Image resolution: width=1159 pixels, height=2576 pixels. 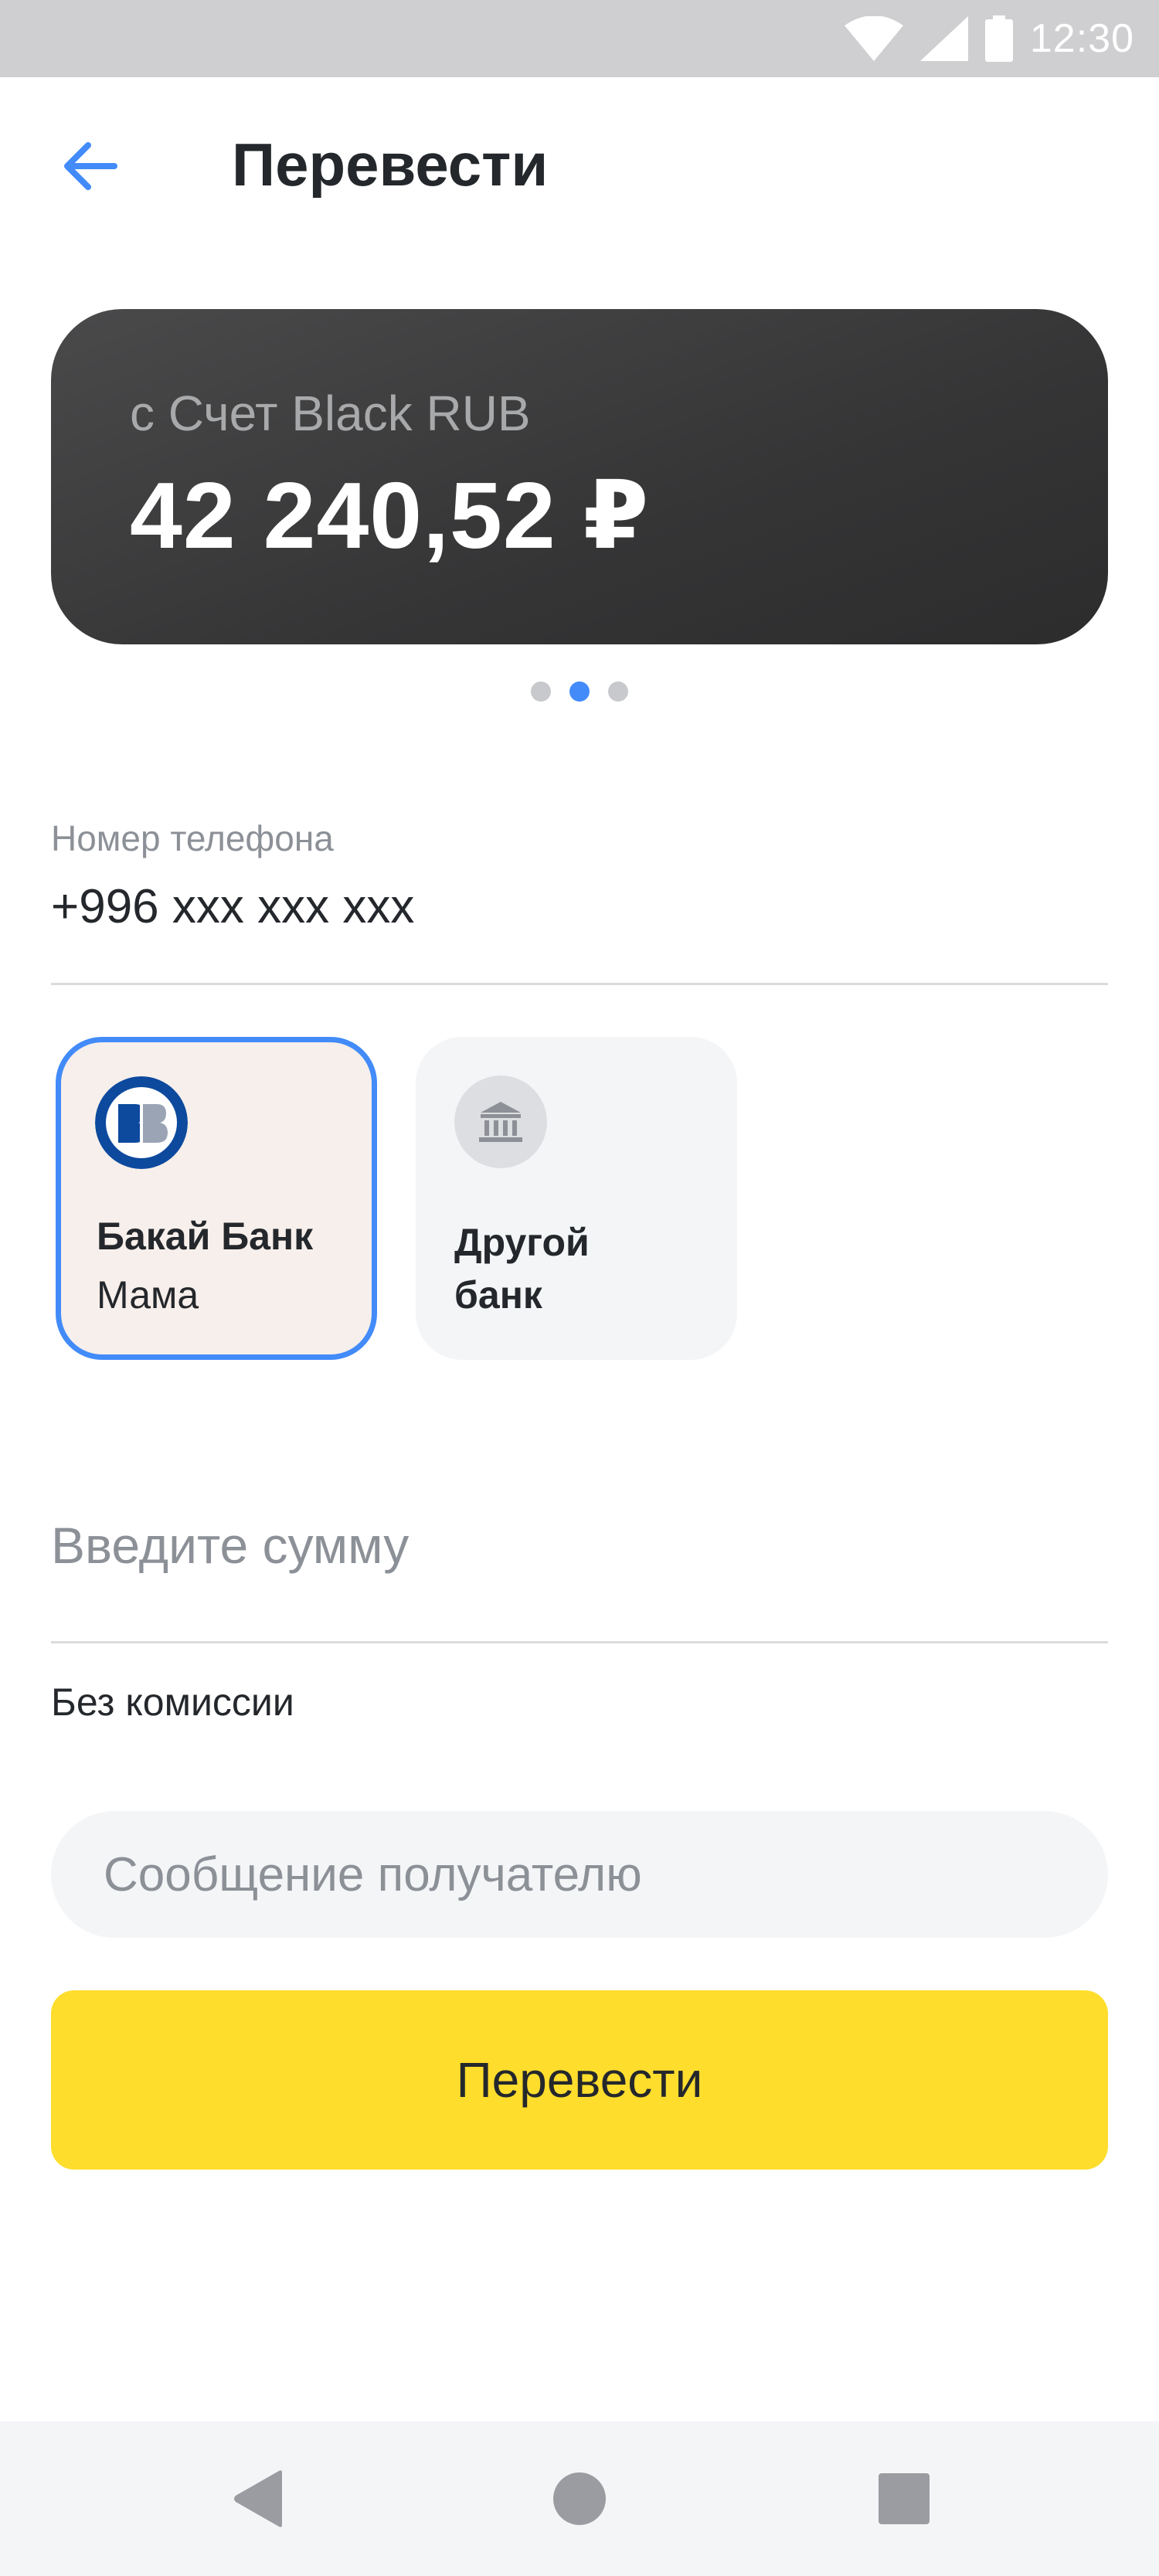 I want to click on nav-home-button, so click(x=579, y=2498).